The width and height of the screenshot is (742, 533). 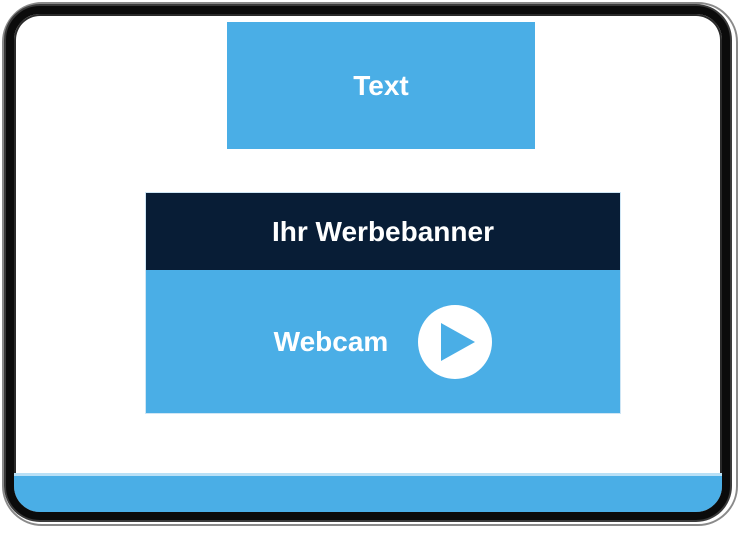 I want to click on banner-header-label: Ihr Werbebanner, so click(x=383, y=231).